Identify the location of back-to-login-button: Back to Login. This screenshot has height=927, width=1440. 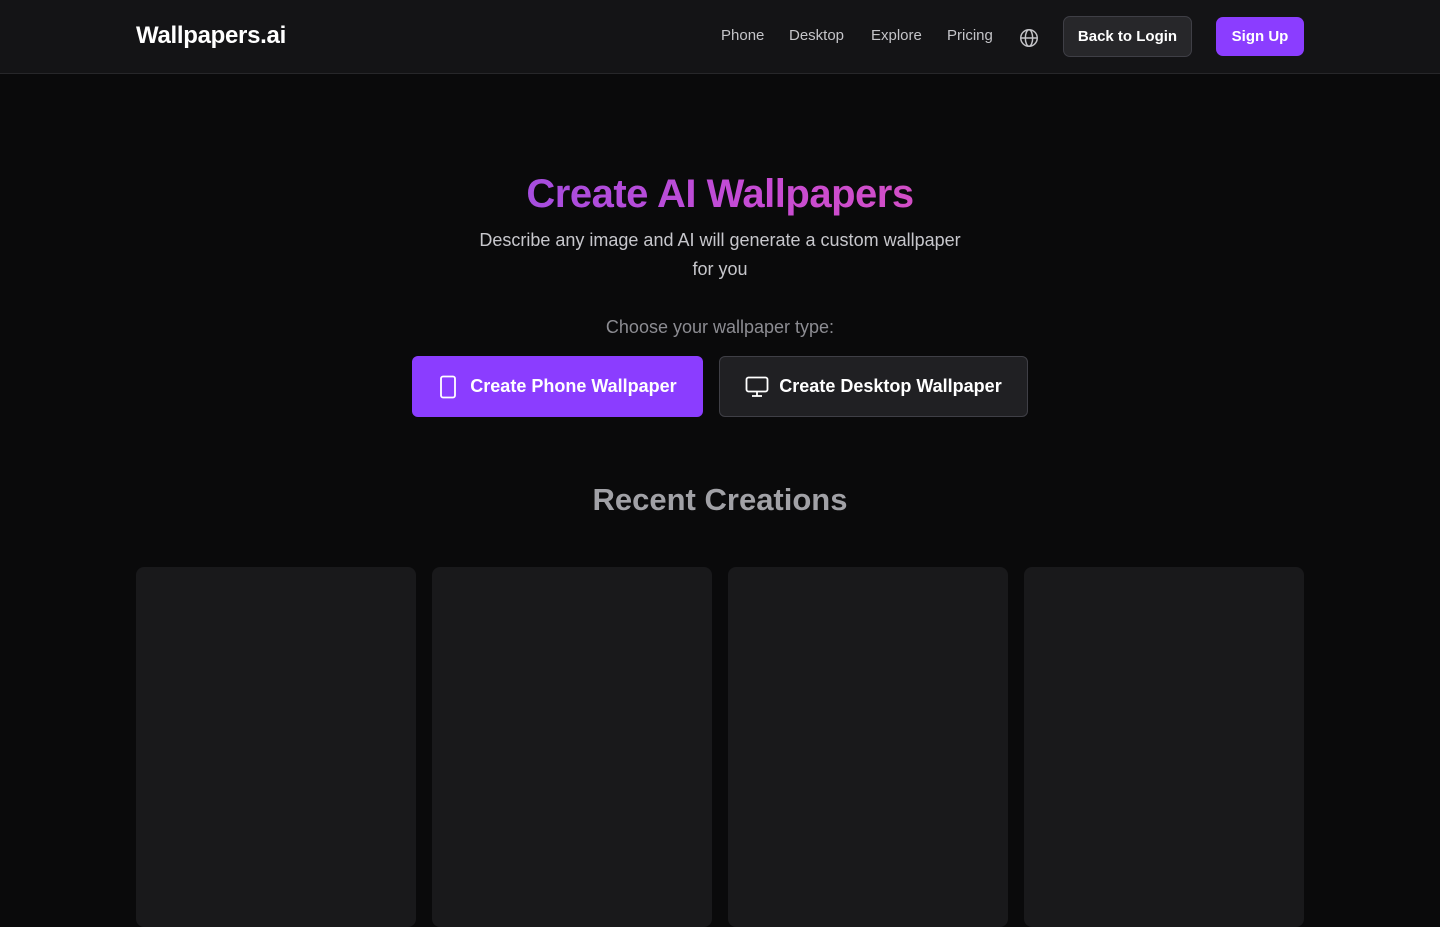
(1127, 36).